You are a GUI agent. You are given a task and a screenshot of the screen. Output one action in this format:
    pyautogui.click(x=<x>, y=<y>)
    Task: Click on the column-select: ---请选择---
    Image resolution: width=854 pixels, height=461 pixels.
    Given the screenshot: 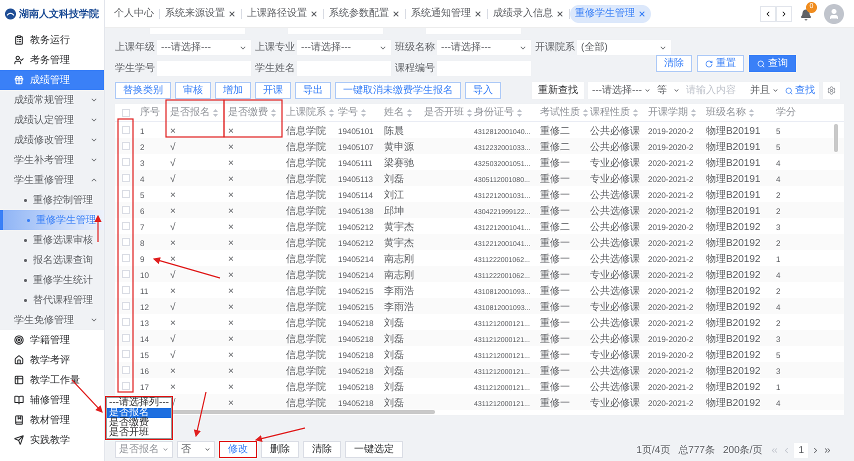 What is the action you would take?
    pyautogui.click(x=621, y=90)
    